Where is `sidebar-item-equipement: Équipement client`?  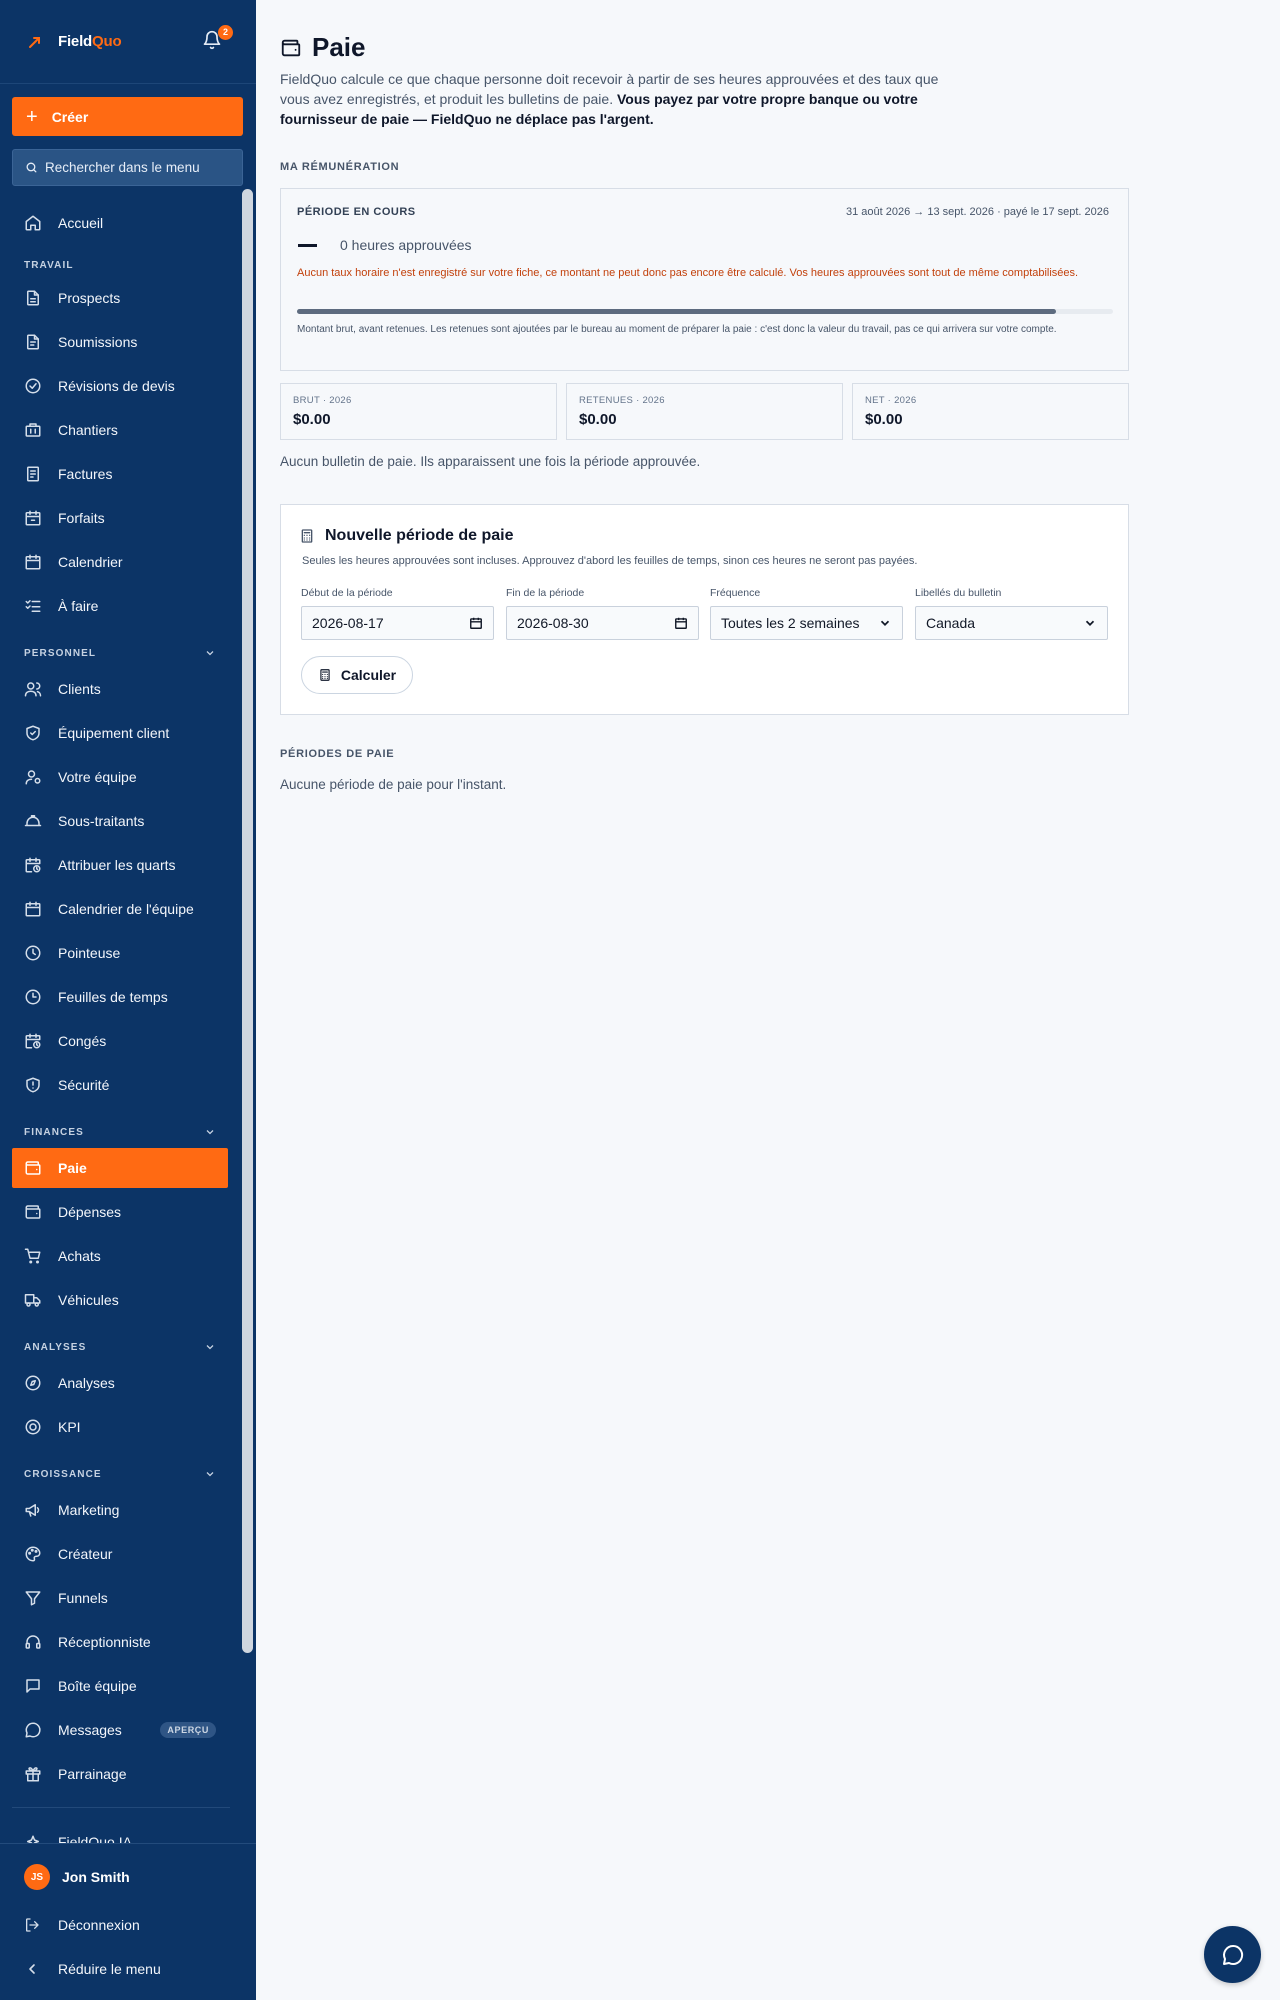
sidebar-item-equipement: Équipement client is located at coordinates (120, 733).